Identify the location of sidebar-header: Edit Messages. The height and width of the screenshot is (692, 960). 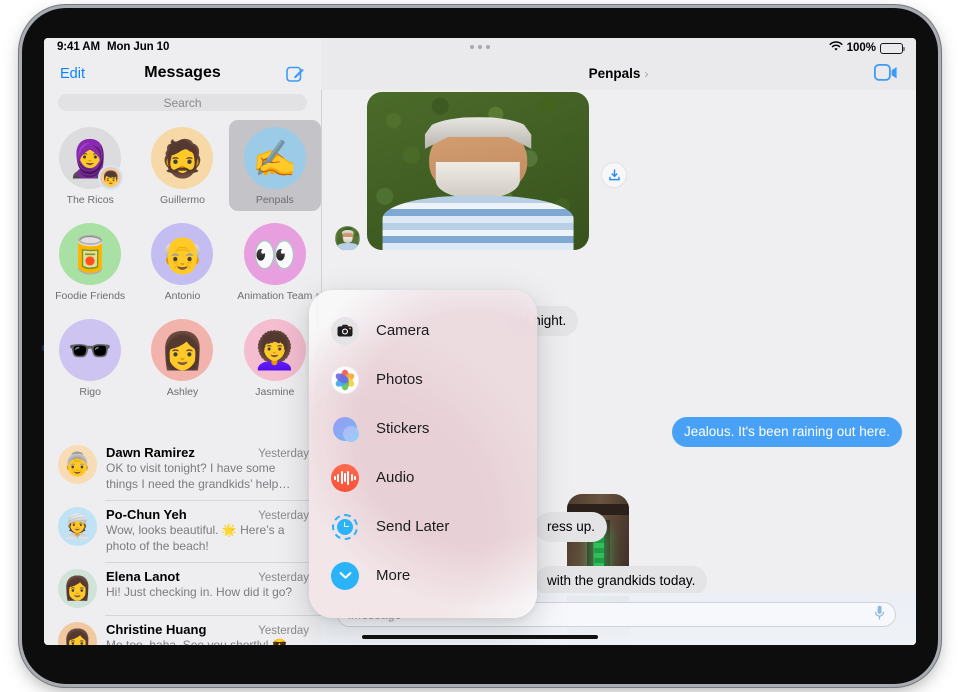
(182, 64).